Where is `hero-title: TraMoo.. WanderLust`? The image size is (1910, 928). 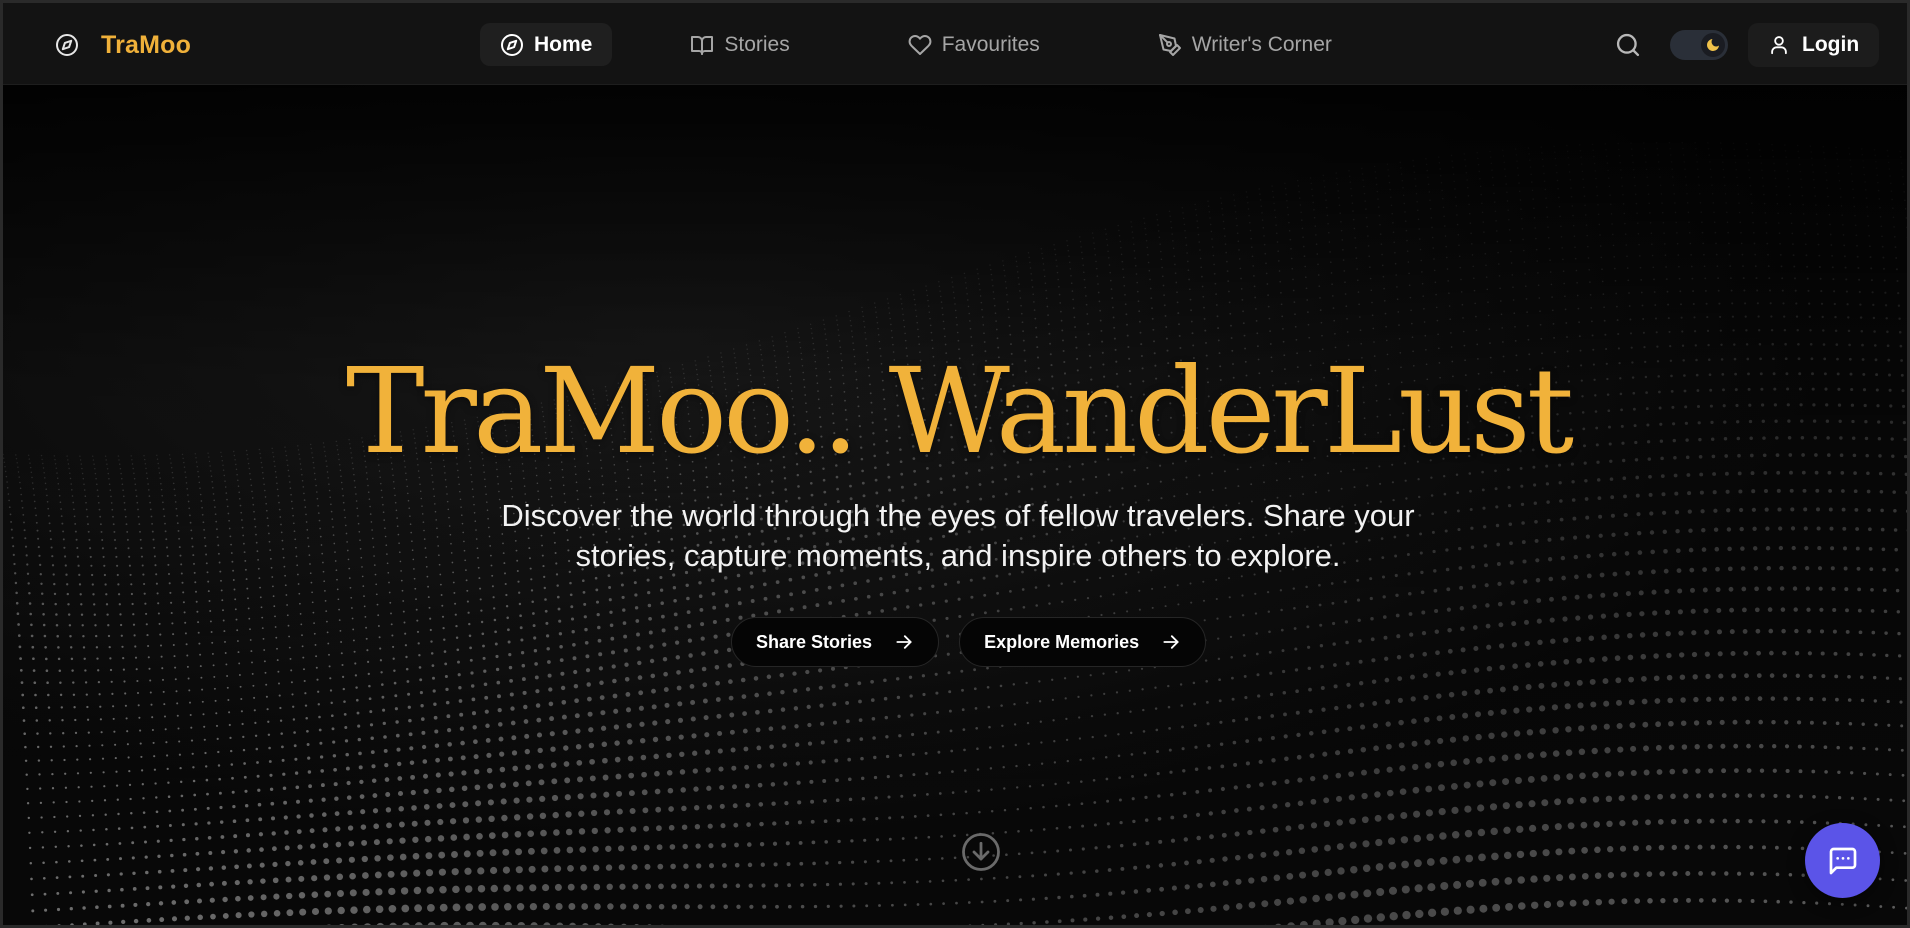 hero-title: TraMoo.. WanderLust is located at coordinates (959, 411).